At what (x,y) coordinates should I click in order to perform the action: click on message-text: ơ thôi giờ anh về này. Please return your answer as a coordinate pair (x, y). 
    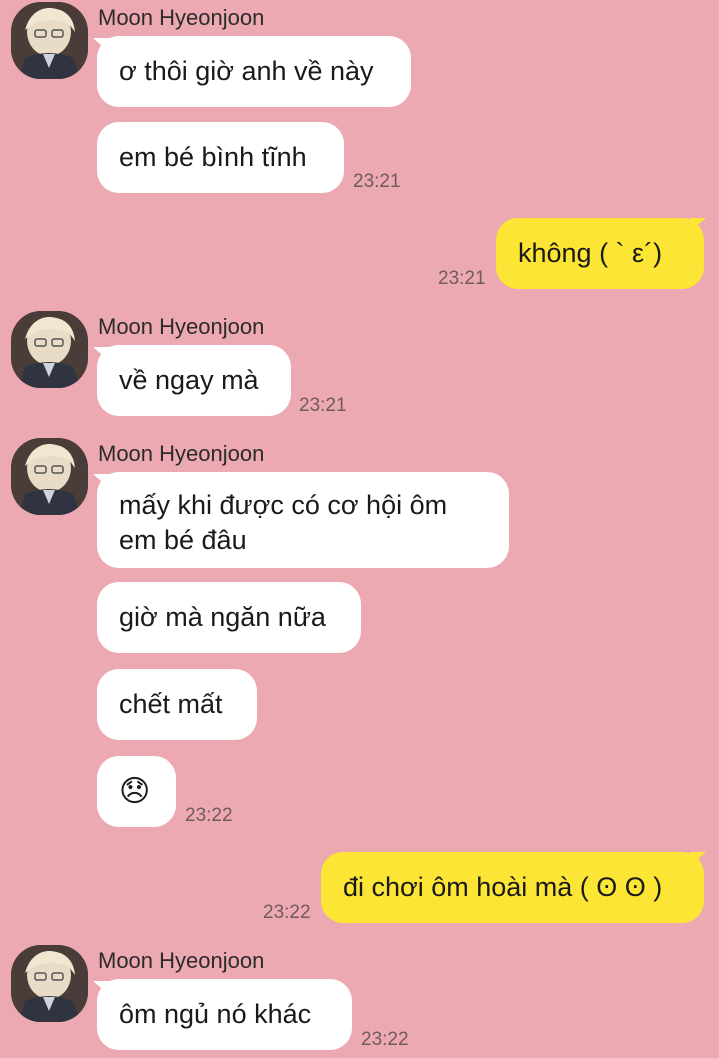
    Looking at the image, I should click on (246, 71).